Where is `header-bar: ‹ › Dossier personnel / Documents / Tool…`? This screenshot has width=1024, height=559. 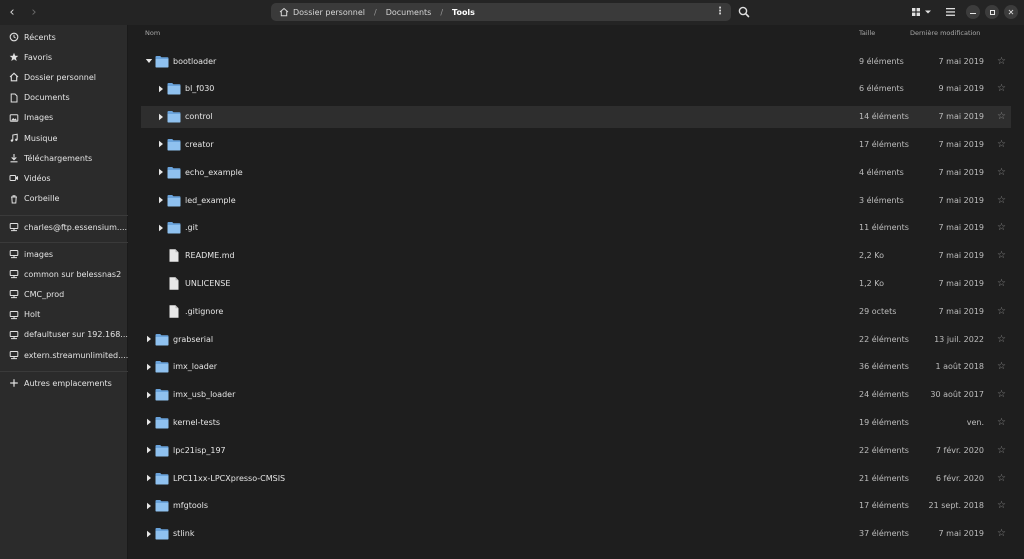 header-bar: ‹ › Dossier personnel / Documents / Tool… is located at coordinates (512, 12).